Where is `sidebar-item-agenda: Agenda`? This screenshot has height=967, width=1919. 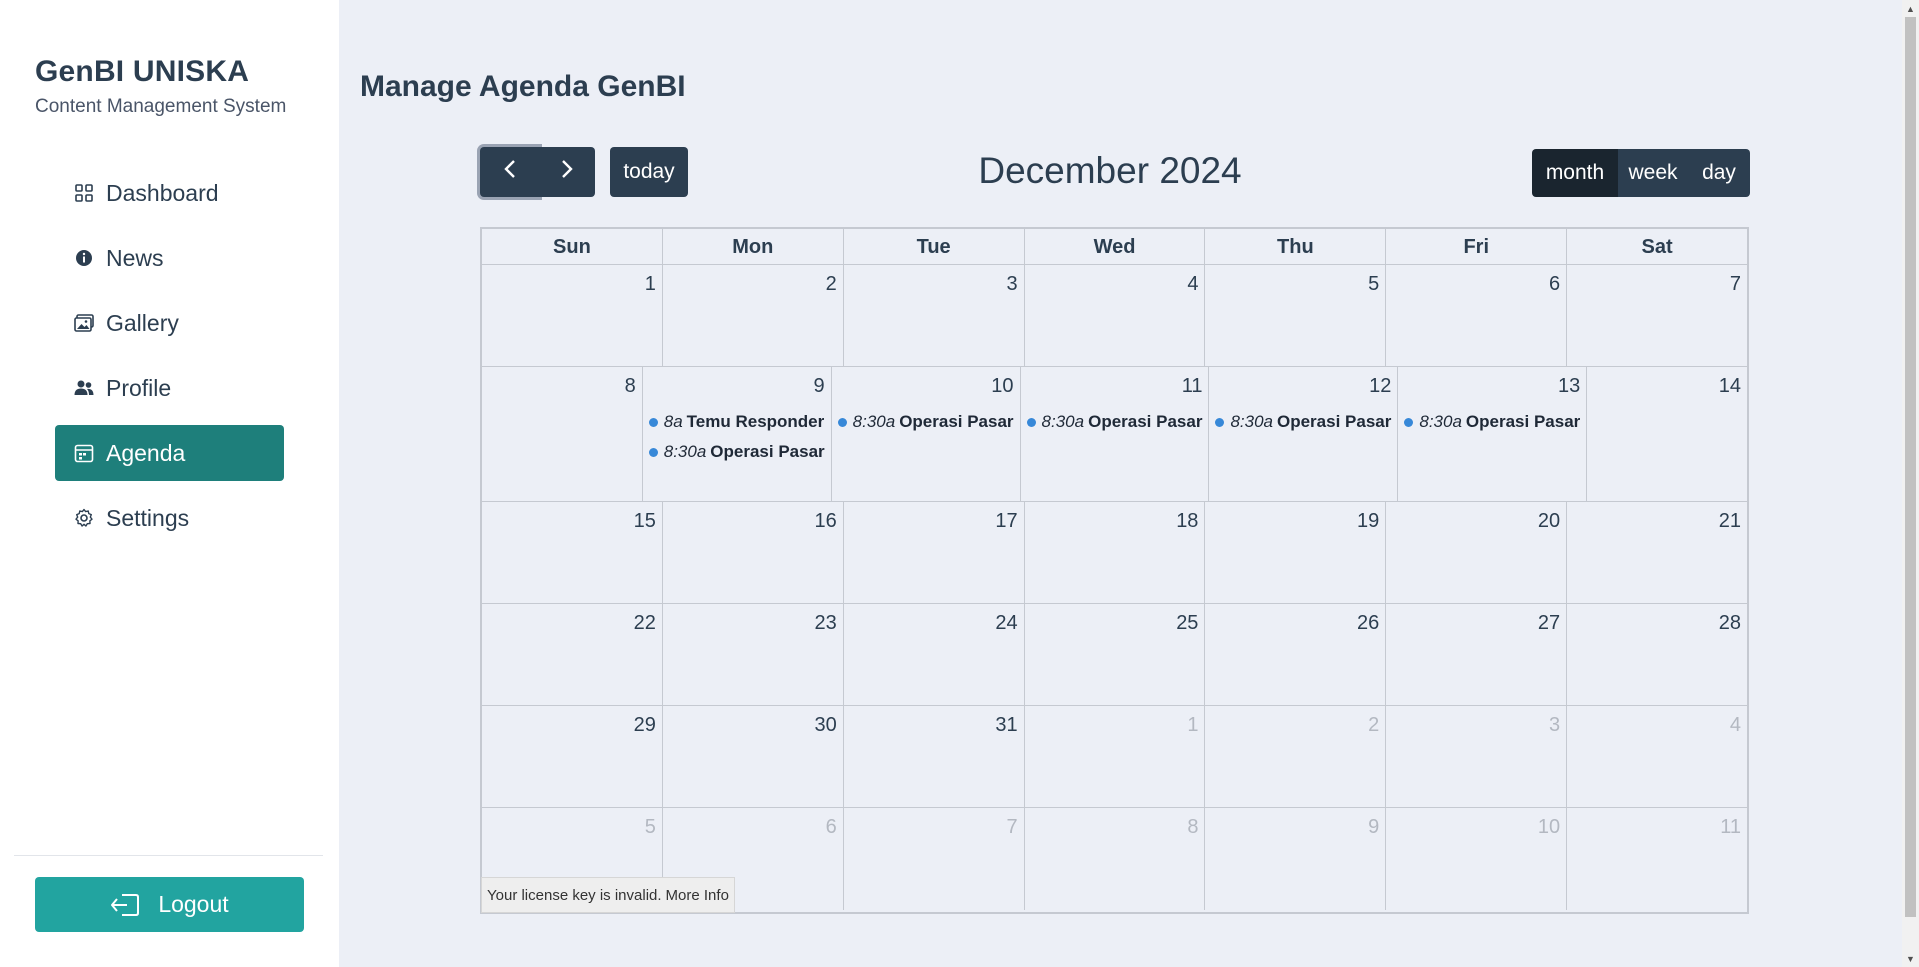
sidebar-item-agenda: Agenda is located at coordinates (169, 453).